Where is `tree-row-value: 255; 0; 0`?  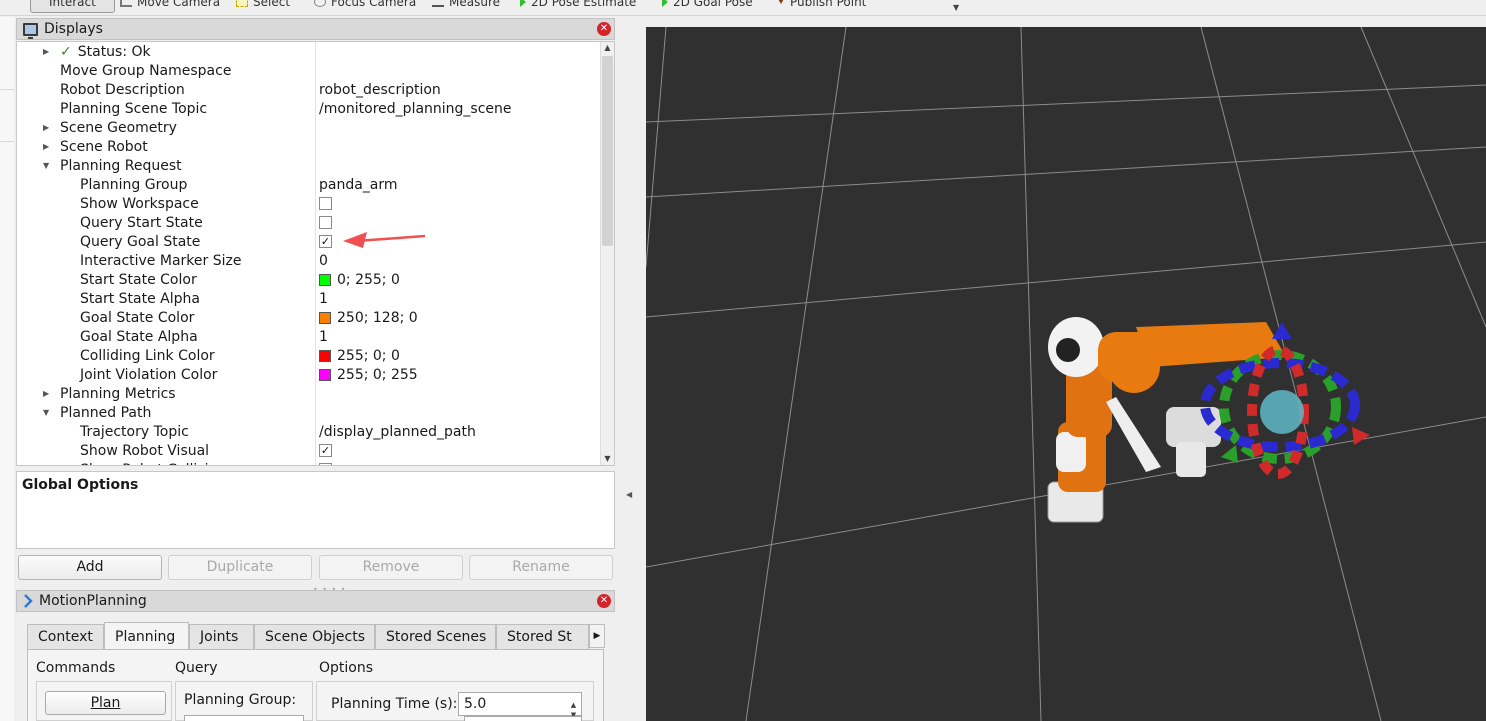 tree-row-value: 255; 0; 0 is located at coordinates (359, 356).